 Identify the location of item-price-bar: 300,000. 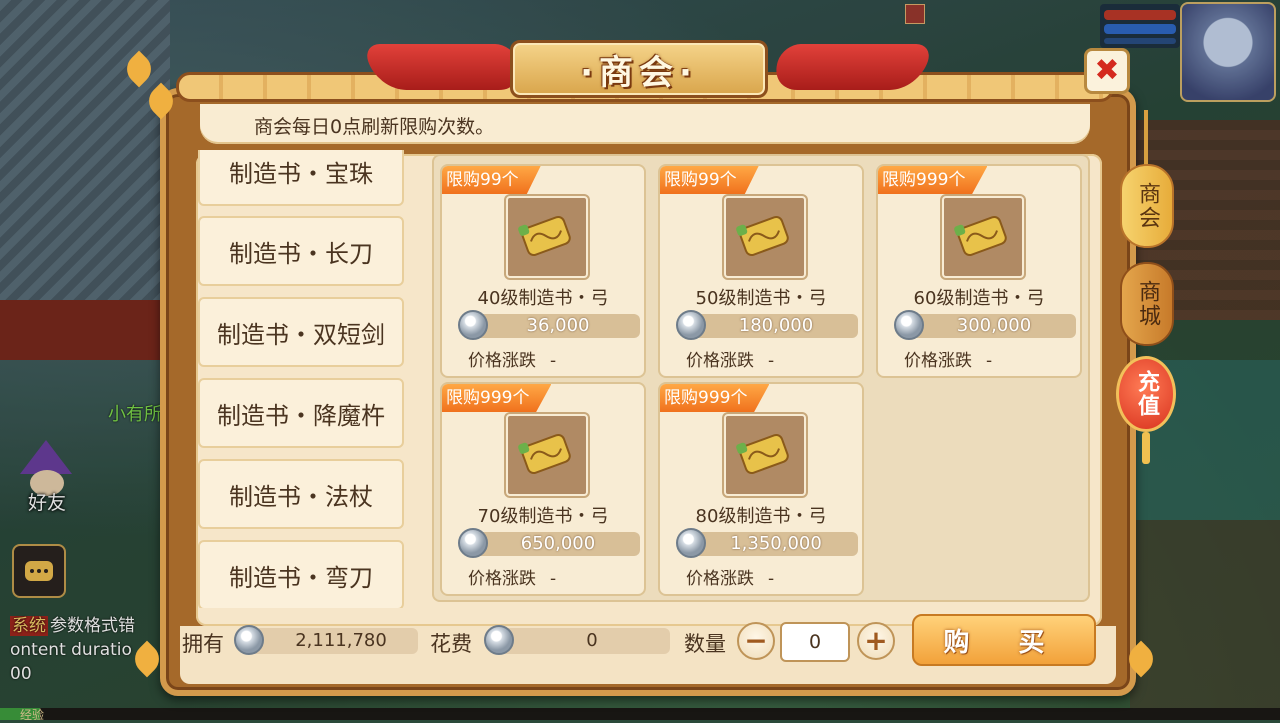
(985, 325).